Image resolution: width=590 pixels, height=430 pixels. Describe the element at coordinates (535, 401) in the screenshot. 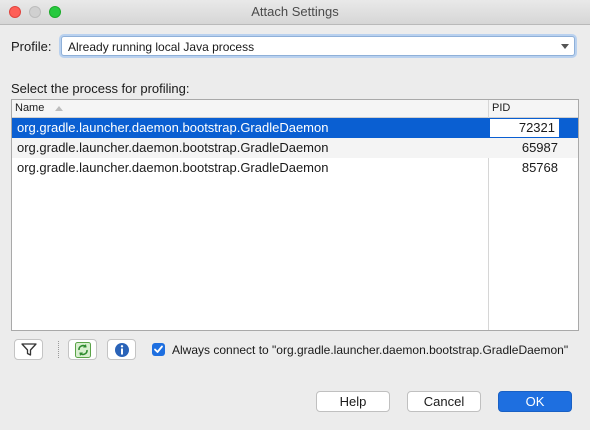

I see `ok-button: OK` at that location.